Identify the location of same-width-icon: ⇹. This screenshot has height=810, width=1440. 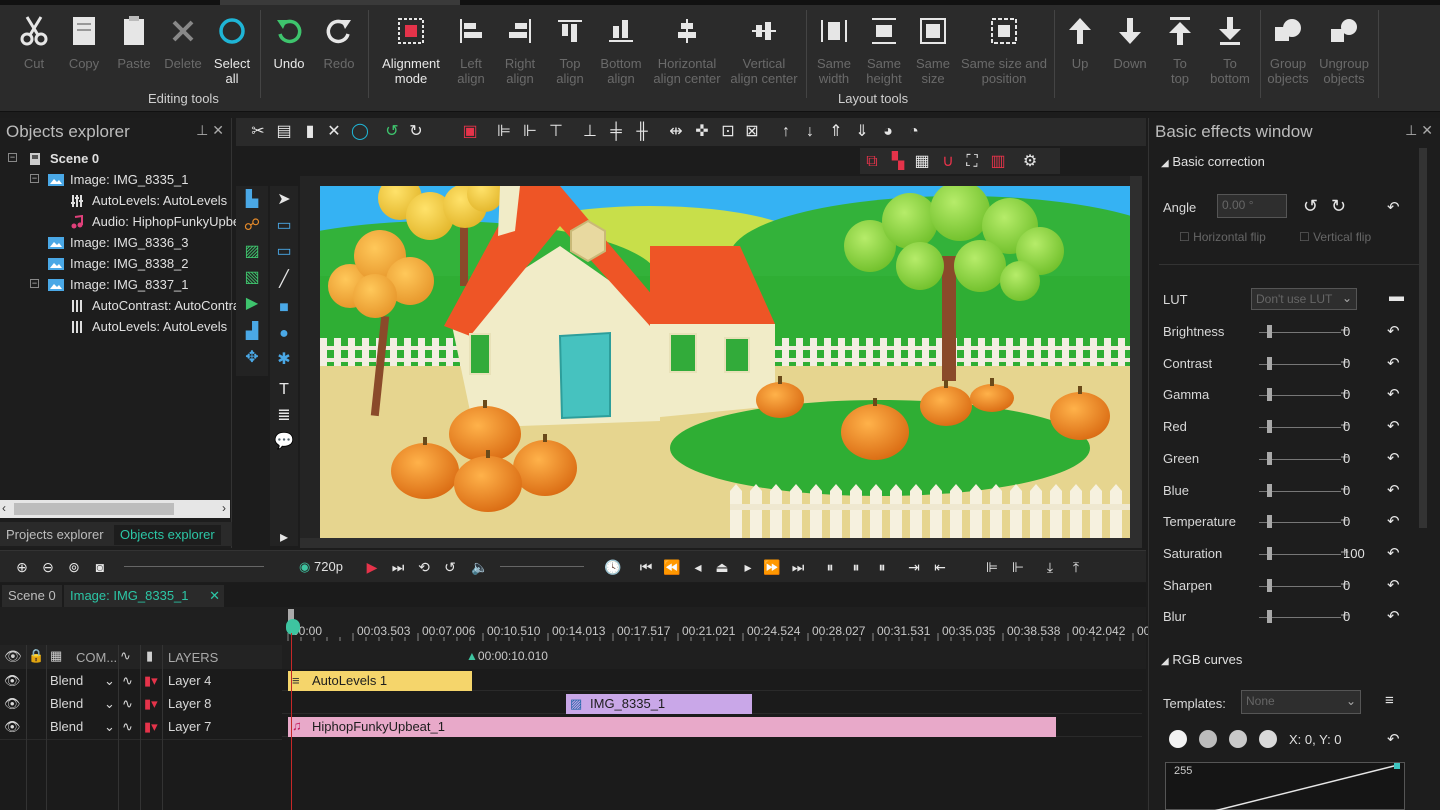
(676, 132).